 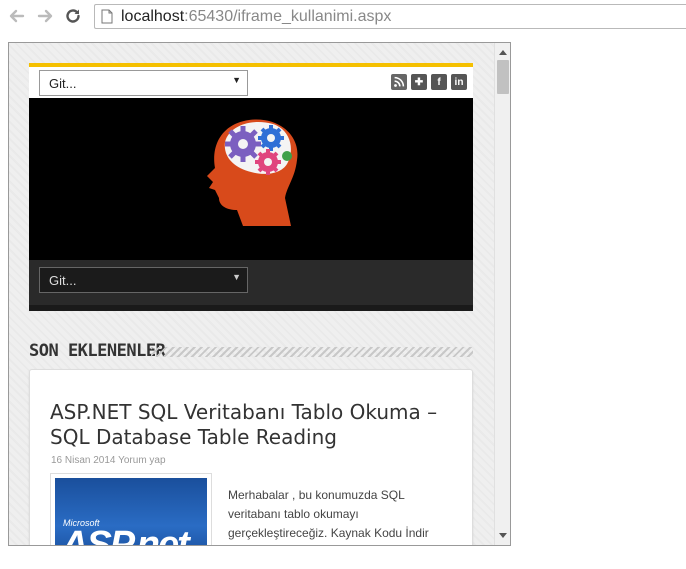 I want to click on plus-icon: ✚, so click(x=419, y=82).